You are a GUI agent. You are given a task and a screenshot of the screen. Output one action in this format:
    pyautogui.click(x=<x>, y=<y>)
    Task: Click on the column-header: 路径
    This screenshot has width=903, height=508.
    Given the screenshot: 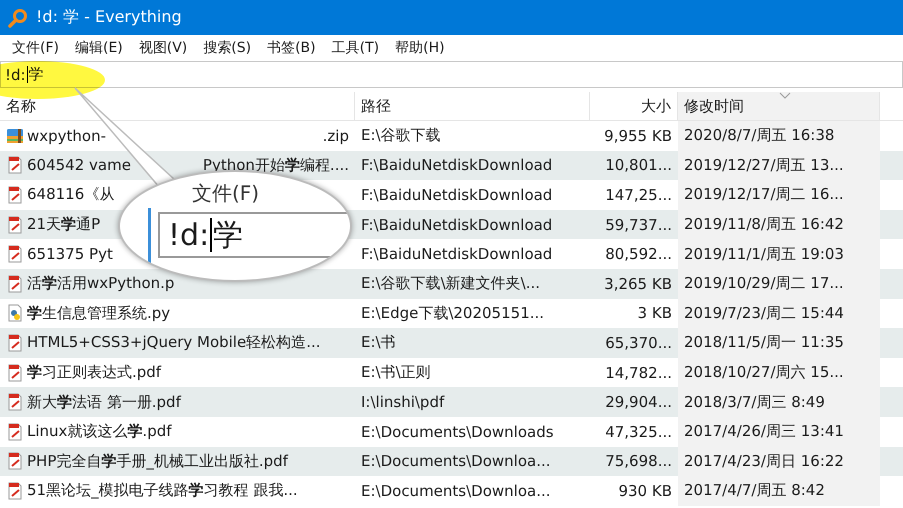 What is the action you would take?
    pyautogui.click(x=472, y=106)
    